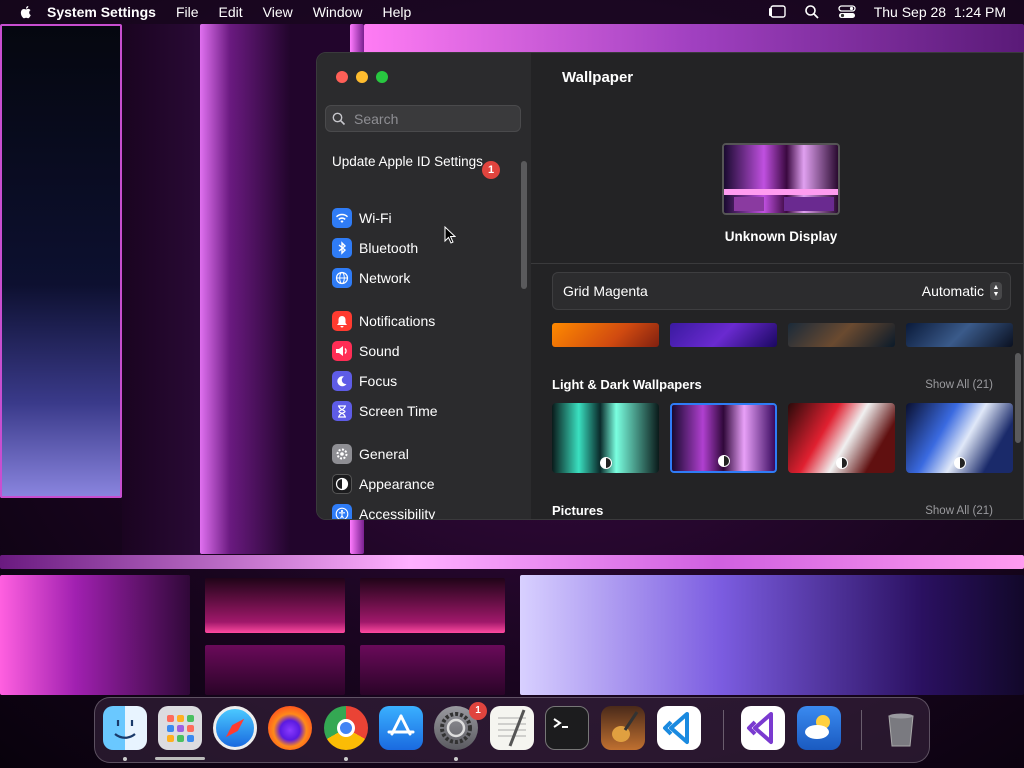 This screenshot has width=1024, height=768. What do you see at coordinates (383, 484) in the screenshot?
I see `sidebar-item-appearance: Appearance` at bounding box center [383, 484].